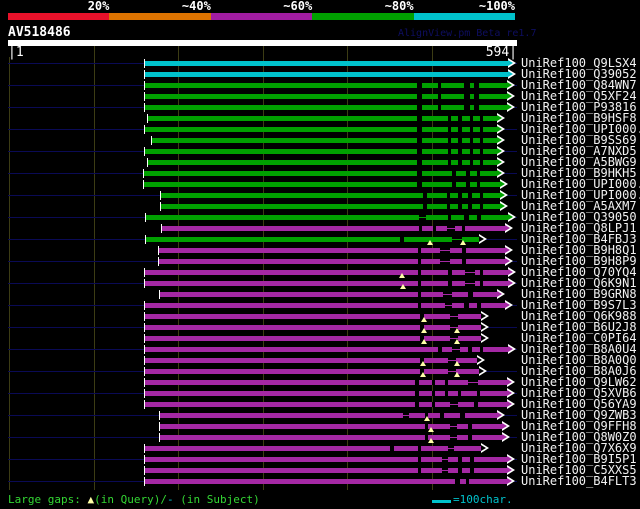  What do you see at coordinates (160, 16) in the screenshot?
I see `scale-segment` at bounding box center [160, 16].